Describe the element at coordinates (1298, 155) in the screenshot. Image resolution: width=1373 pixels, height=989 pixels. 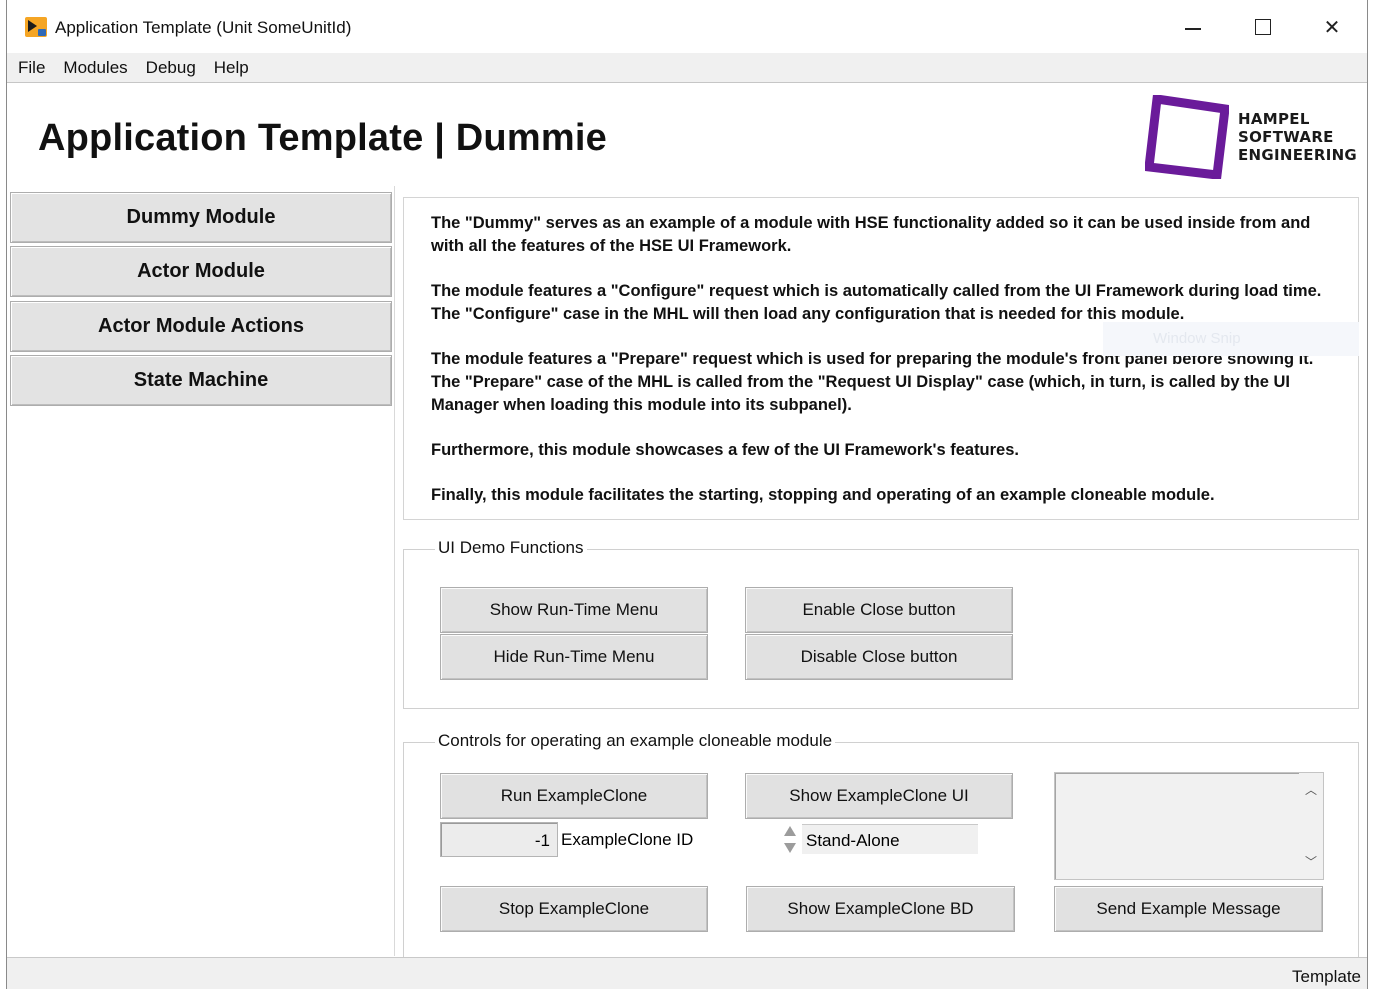
I see `logo-line-3: ENGINEERING` at that location.